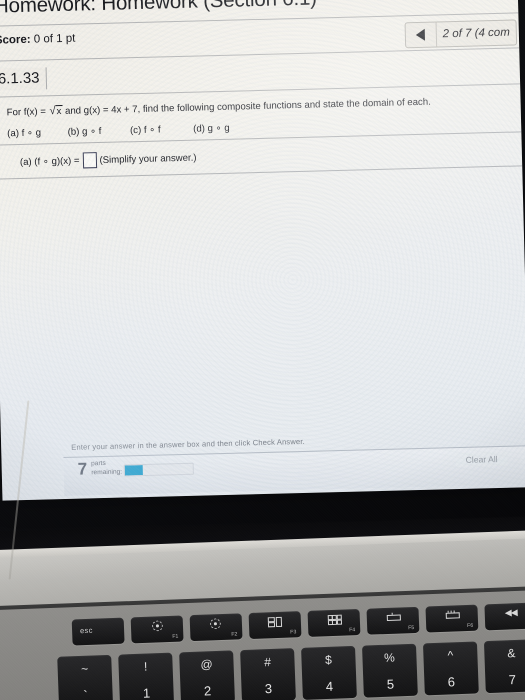  Describe the element at coordinates (275, 622) in the screenshot. I see `mission-control-icon` at that location.